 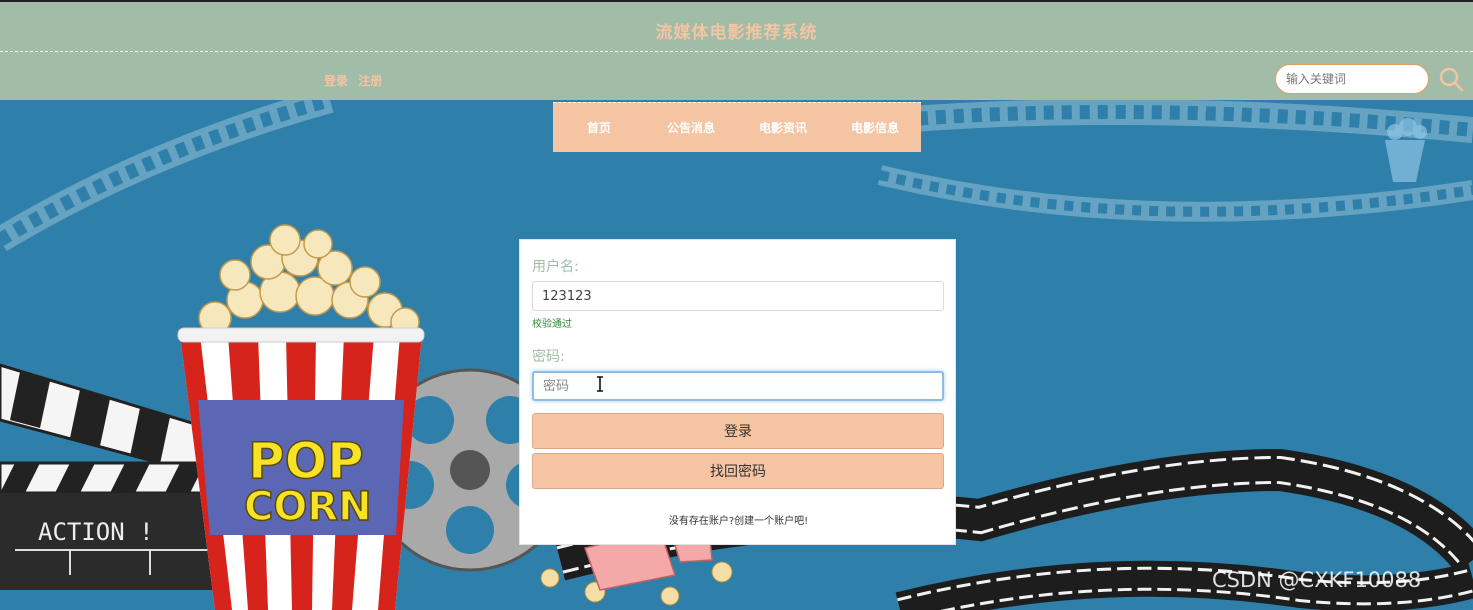 I want to click on username-label: 用户名:, so click(x=555, y=267).